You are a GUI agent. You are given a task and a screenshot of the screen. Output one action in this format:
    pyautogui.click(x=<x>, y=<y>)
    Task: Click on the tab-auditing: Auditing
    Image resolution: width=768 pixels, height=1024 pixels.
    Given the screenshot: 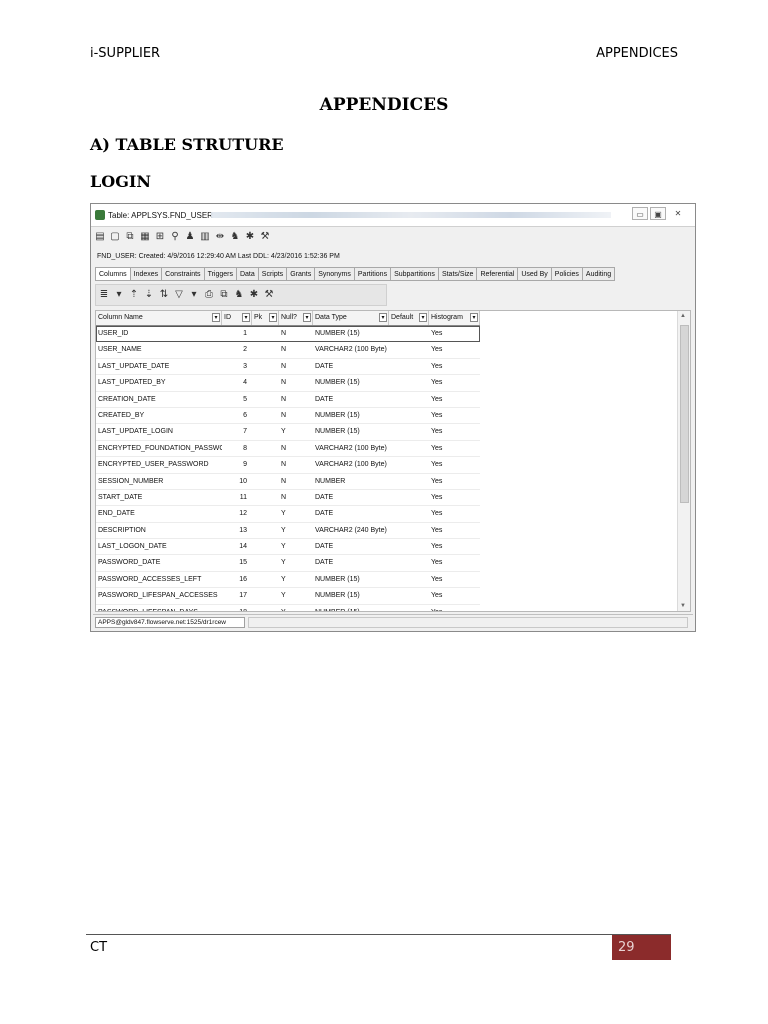 What is the action you would take?
    pyautogui.click(x=599, y=274)
    